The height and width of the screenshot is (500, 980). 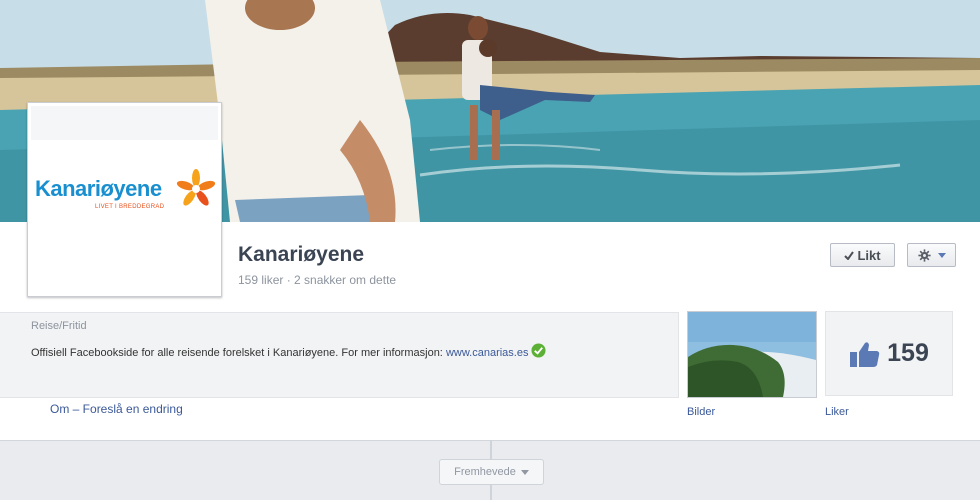 I want to click on photos-thumbnail-image, so click(x=752, y=354).